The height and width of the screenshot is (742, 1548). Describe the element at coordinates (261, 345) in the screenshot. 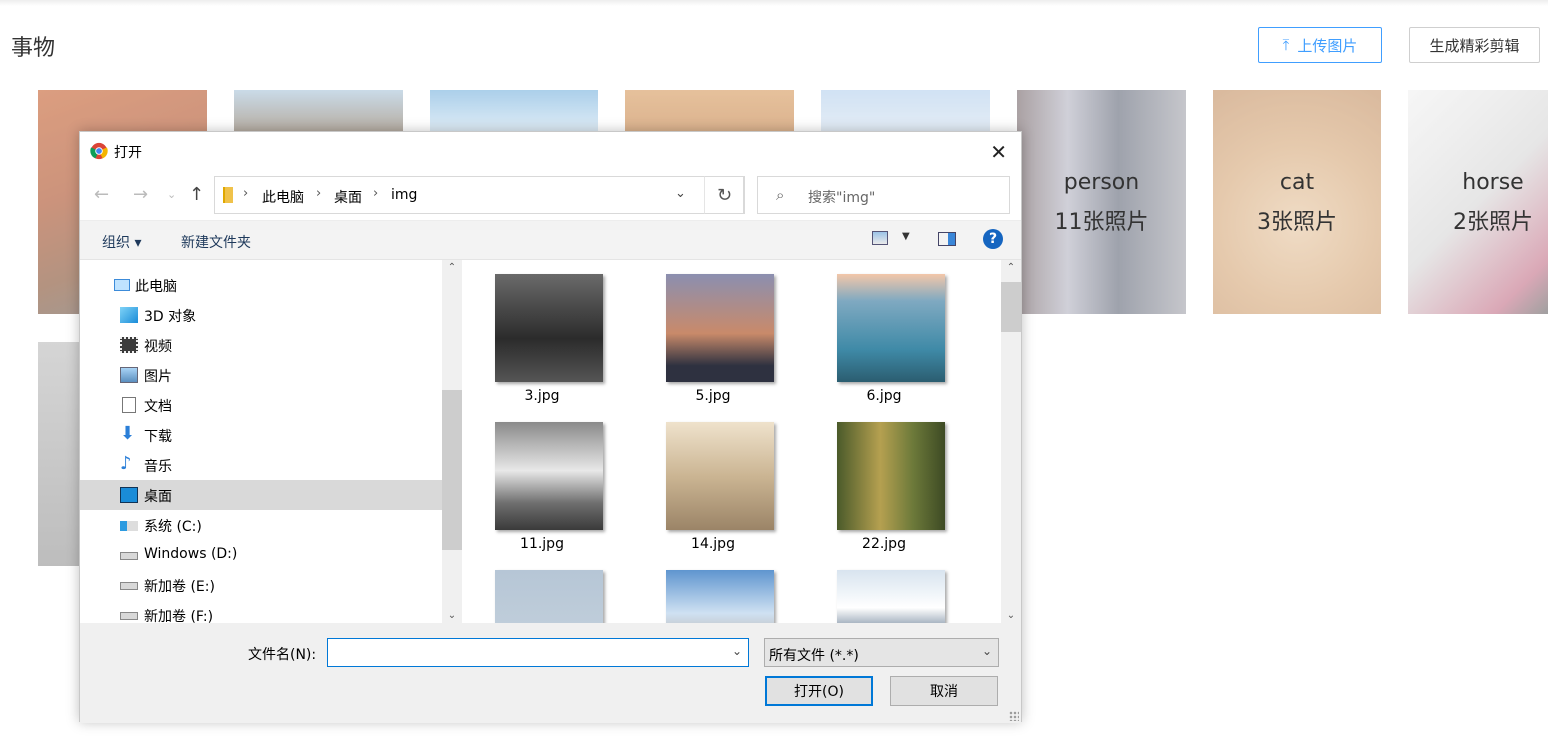

I see `nav-item-video: 视频` at that location.